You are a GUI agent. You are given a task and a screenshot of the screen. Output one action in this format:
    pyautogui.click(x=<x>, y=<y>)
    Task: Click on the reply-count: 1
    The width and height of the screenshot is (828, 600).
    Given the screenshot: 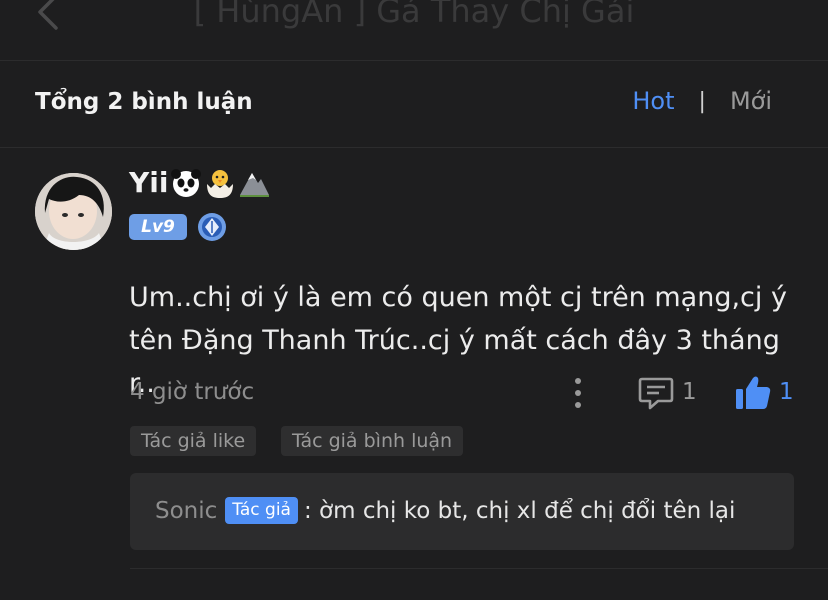 What is the action you would take?
    pyautogui.click(x=689, y=392)
    